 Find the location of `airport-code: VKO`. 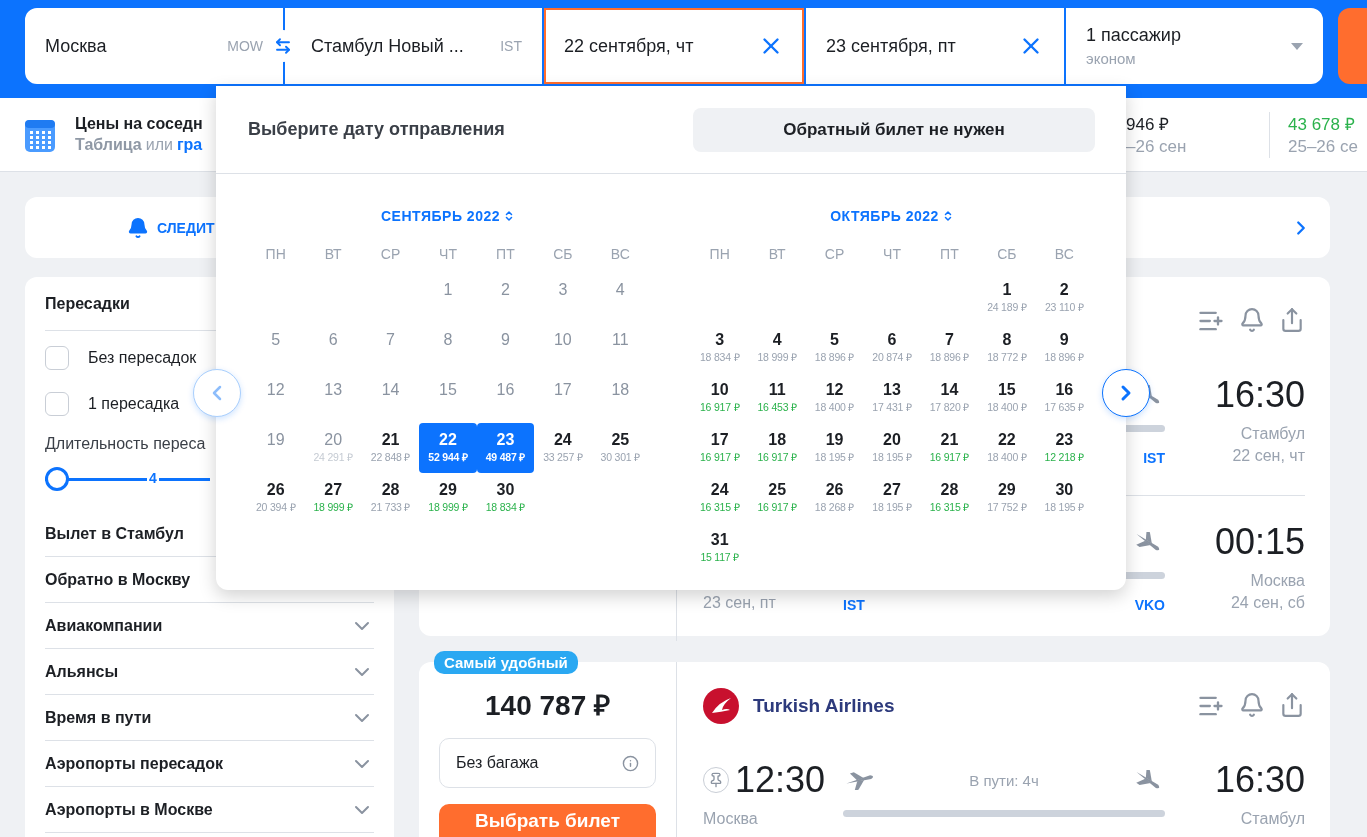

airport-code: VKO is located at coordinates (1149, 605).